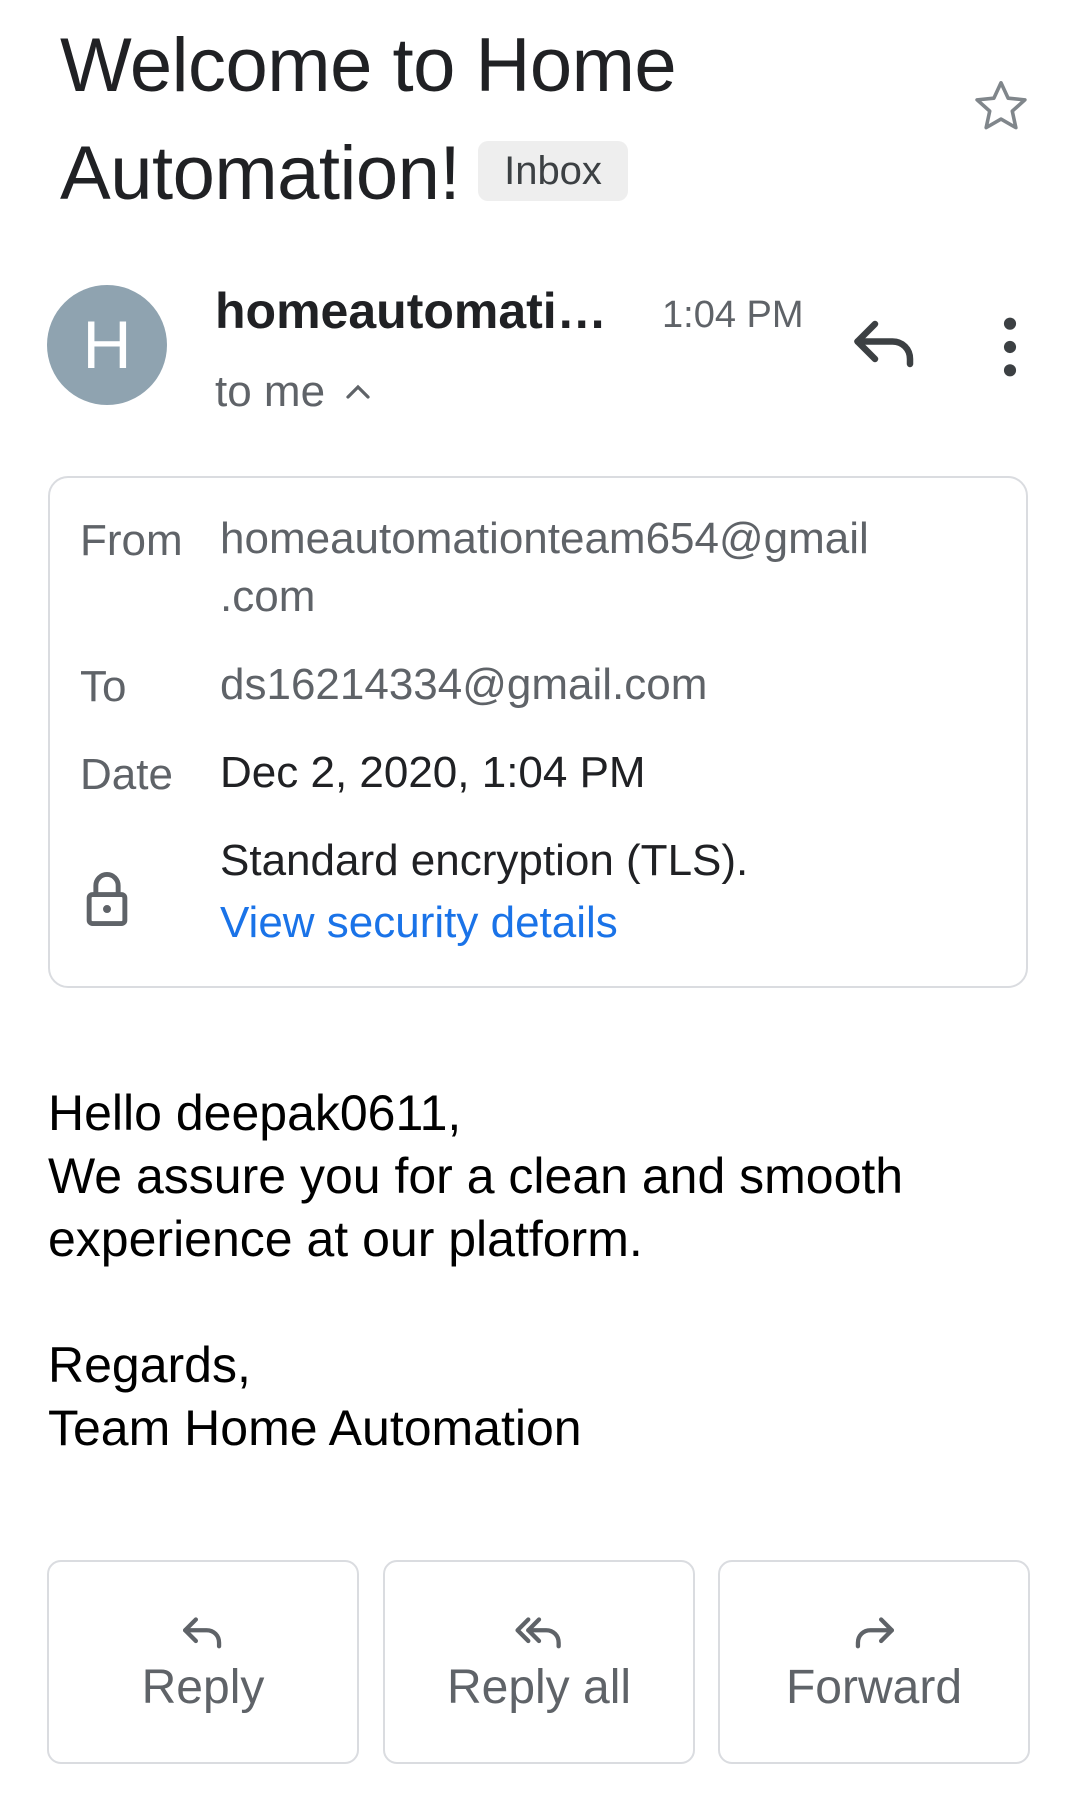 The width and height of the screenshot is (1073, 1812). I want to click on message-actions: Reply Reply all Forward, so click(538, 1662).